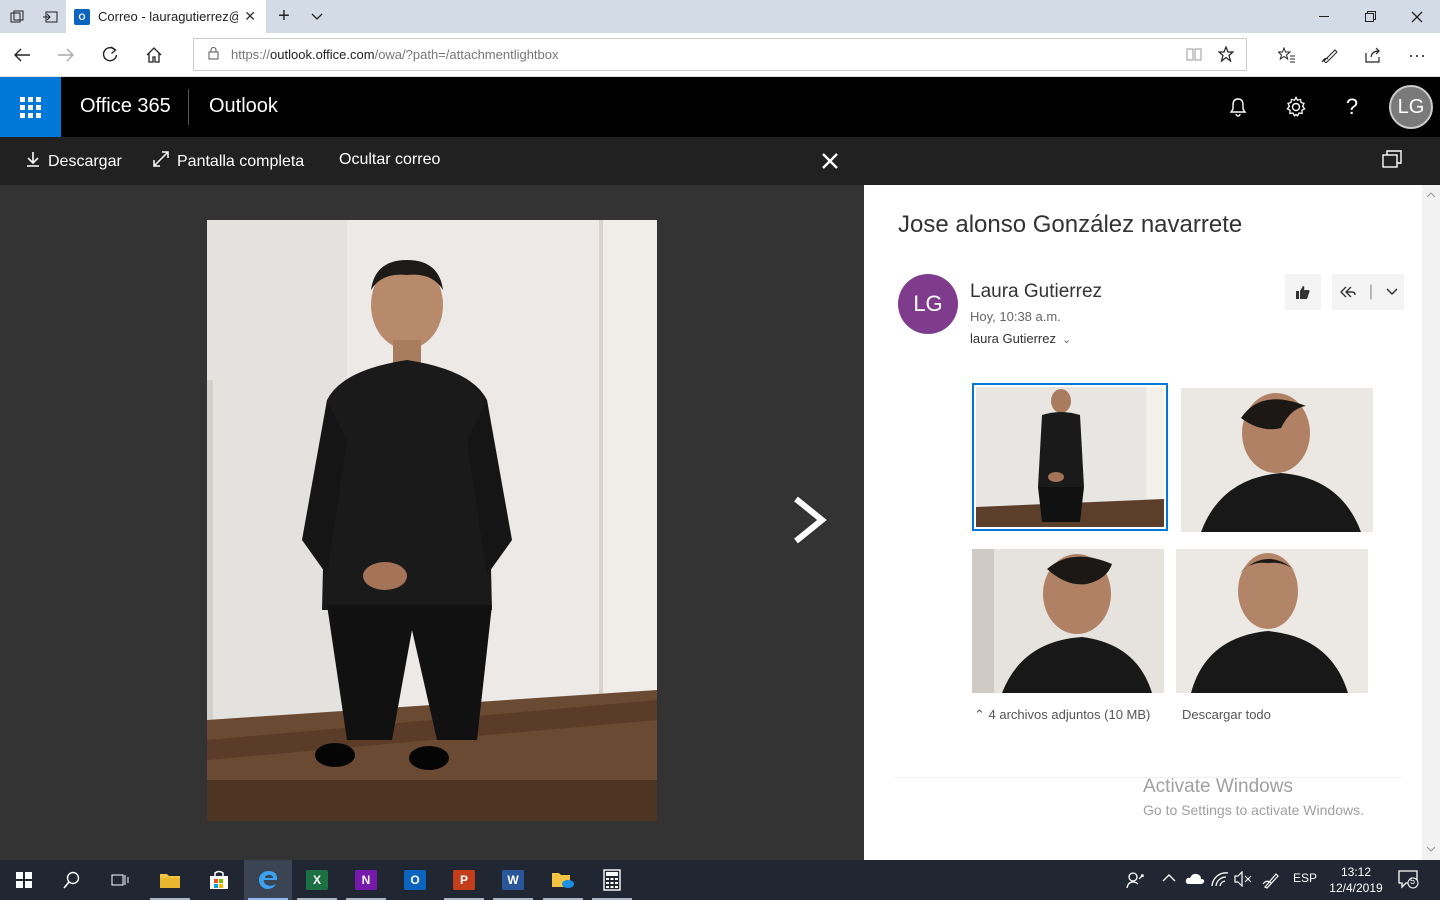 The width and height of the screenshot is (1440, 900). What do you see at coordinates (1431, 522) in the screenshot?
I see `reading-pane-scrollbar` at bounding box center [1431, 522].